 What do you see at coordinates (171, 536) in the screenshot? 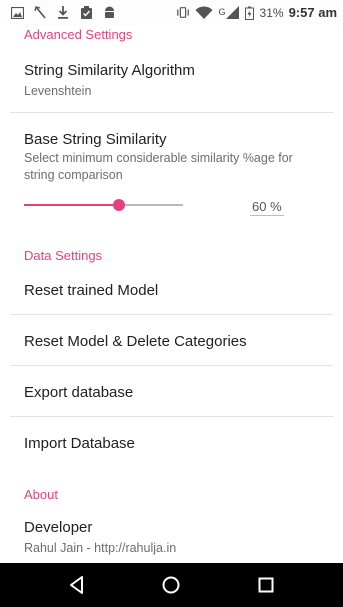
I see `pref-developer: Developer Rahul Jain - http://rahulja.in` at bounding box center [171, 536].